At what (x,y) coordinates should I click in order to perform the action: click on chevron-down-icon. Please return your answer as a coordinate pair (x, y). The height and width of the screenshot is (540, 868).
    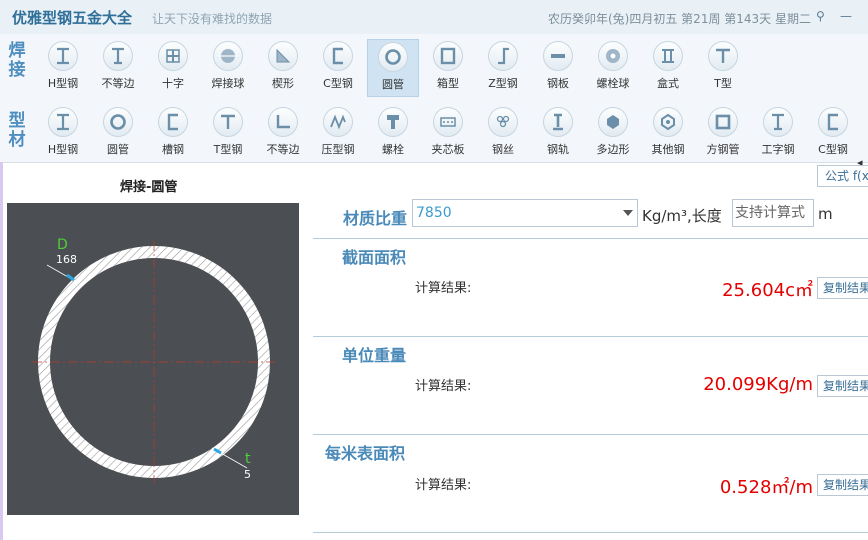
    Looking at the image, I should click on (628, 213).